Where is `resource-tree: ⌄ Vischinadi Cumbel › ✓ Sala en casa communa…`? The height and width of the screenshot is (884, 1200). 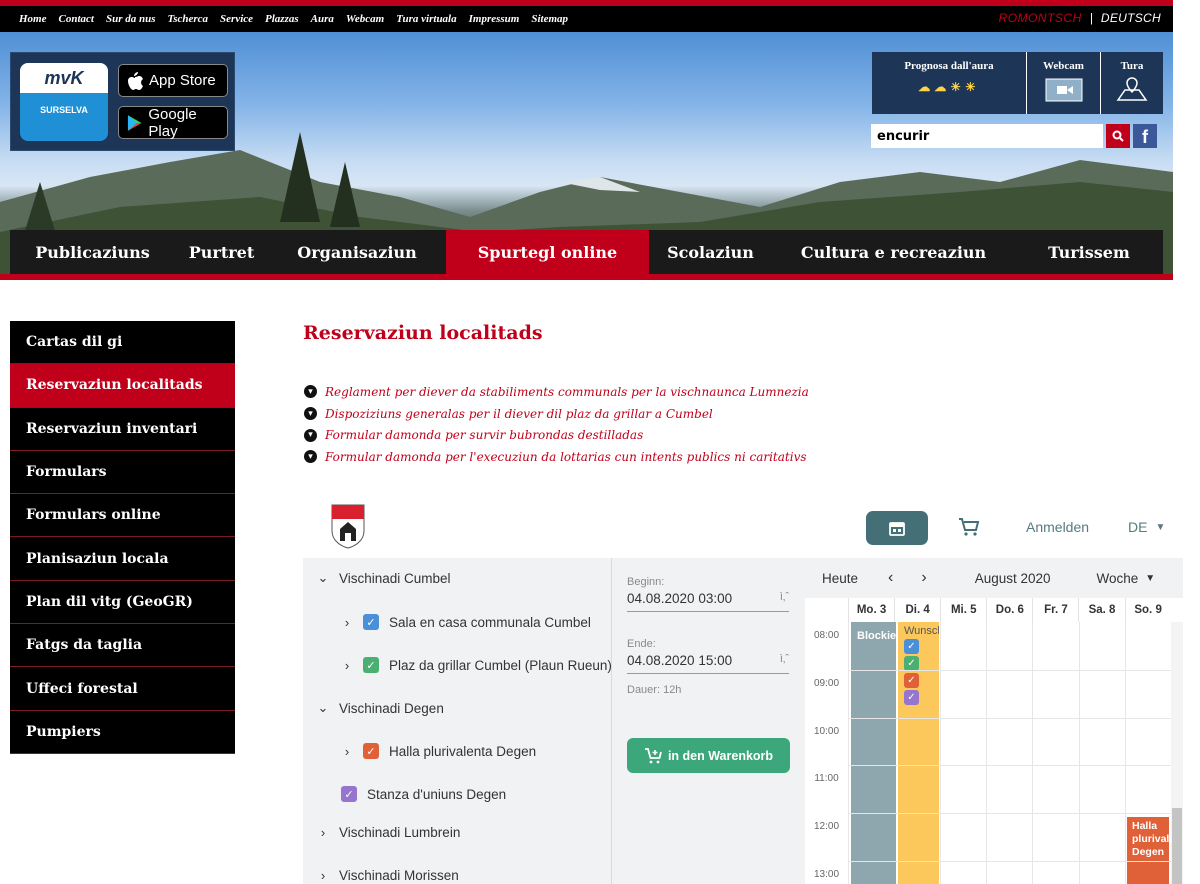 resource-tree: ⌄ Vischinadi Cumbel › ✓ Sala en casa communa… is located at coordinates (457, 721).